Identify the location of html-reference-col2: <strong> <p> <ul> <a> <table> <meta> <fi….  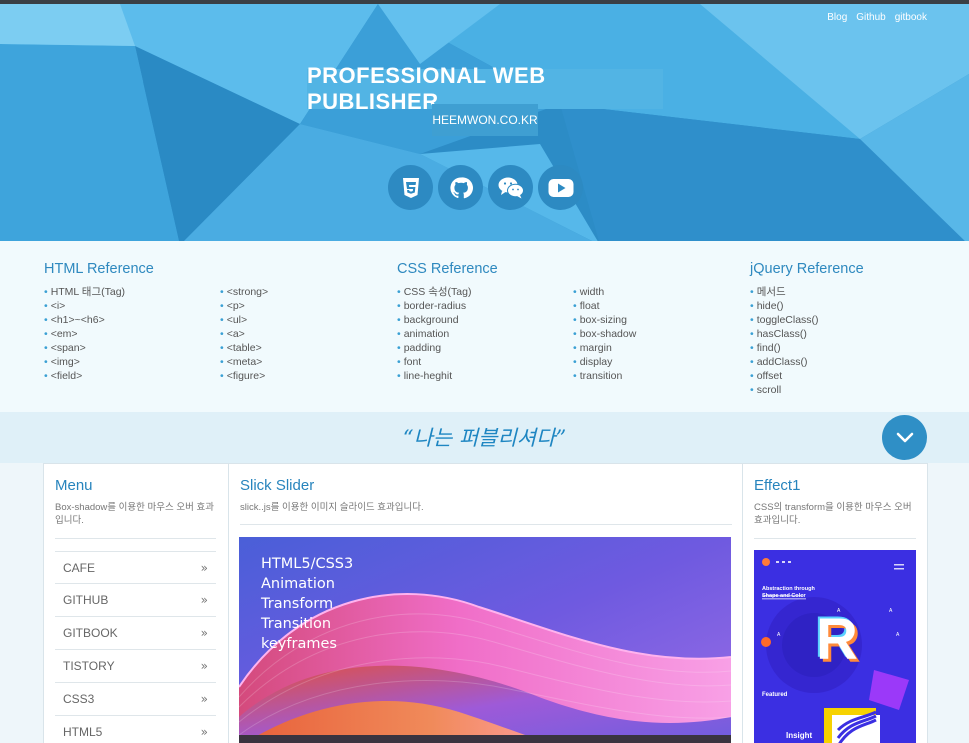
(244, 334).